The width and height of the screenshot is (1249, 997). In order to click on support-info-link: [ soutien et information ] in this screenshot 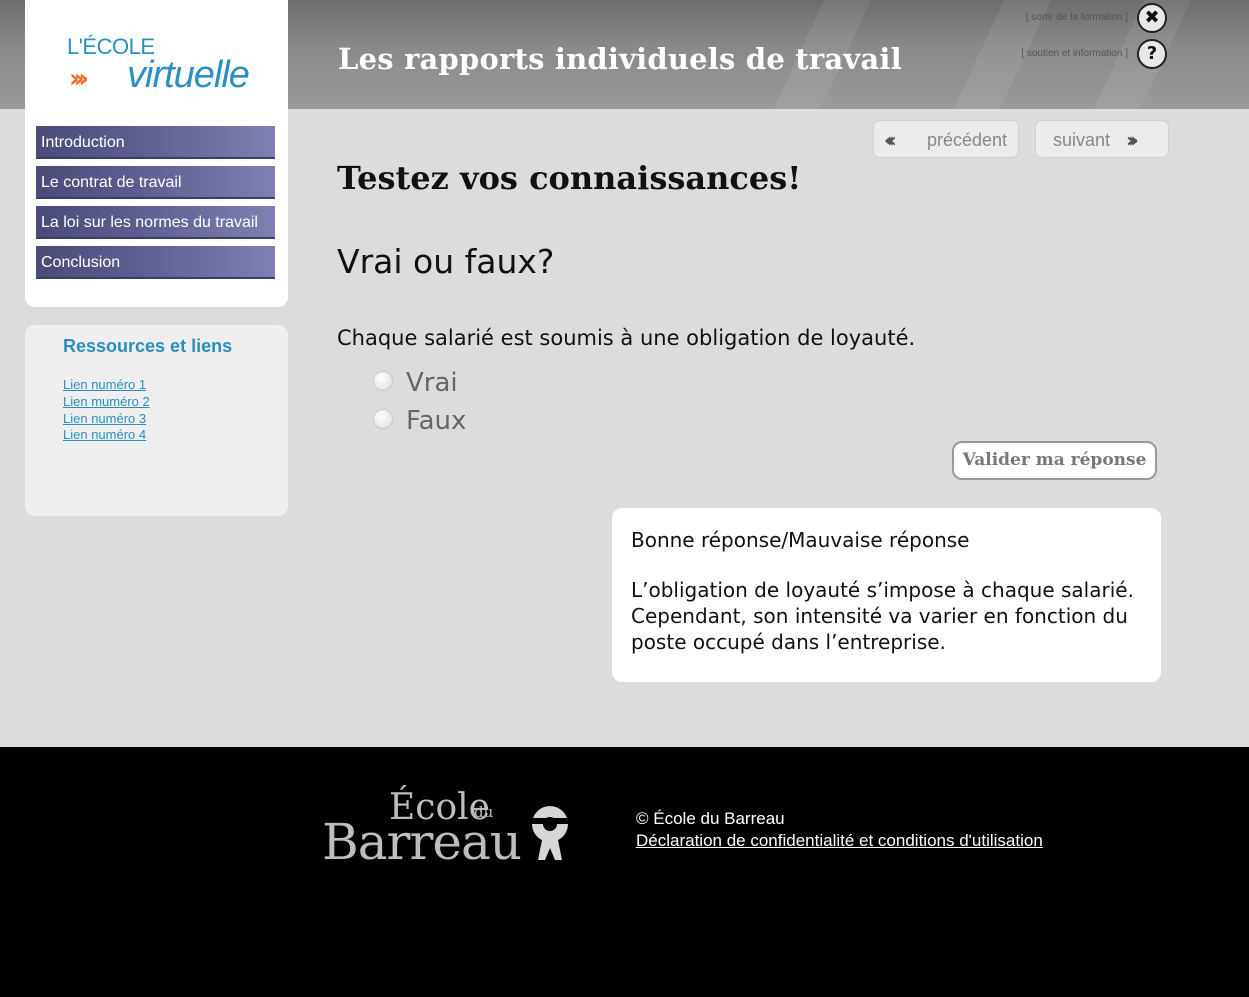, I will do `click(1074, 53)`.